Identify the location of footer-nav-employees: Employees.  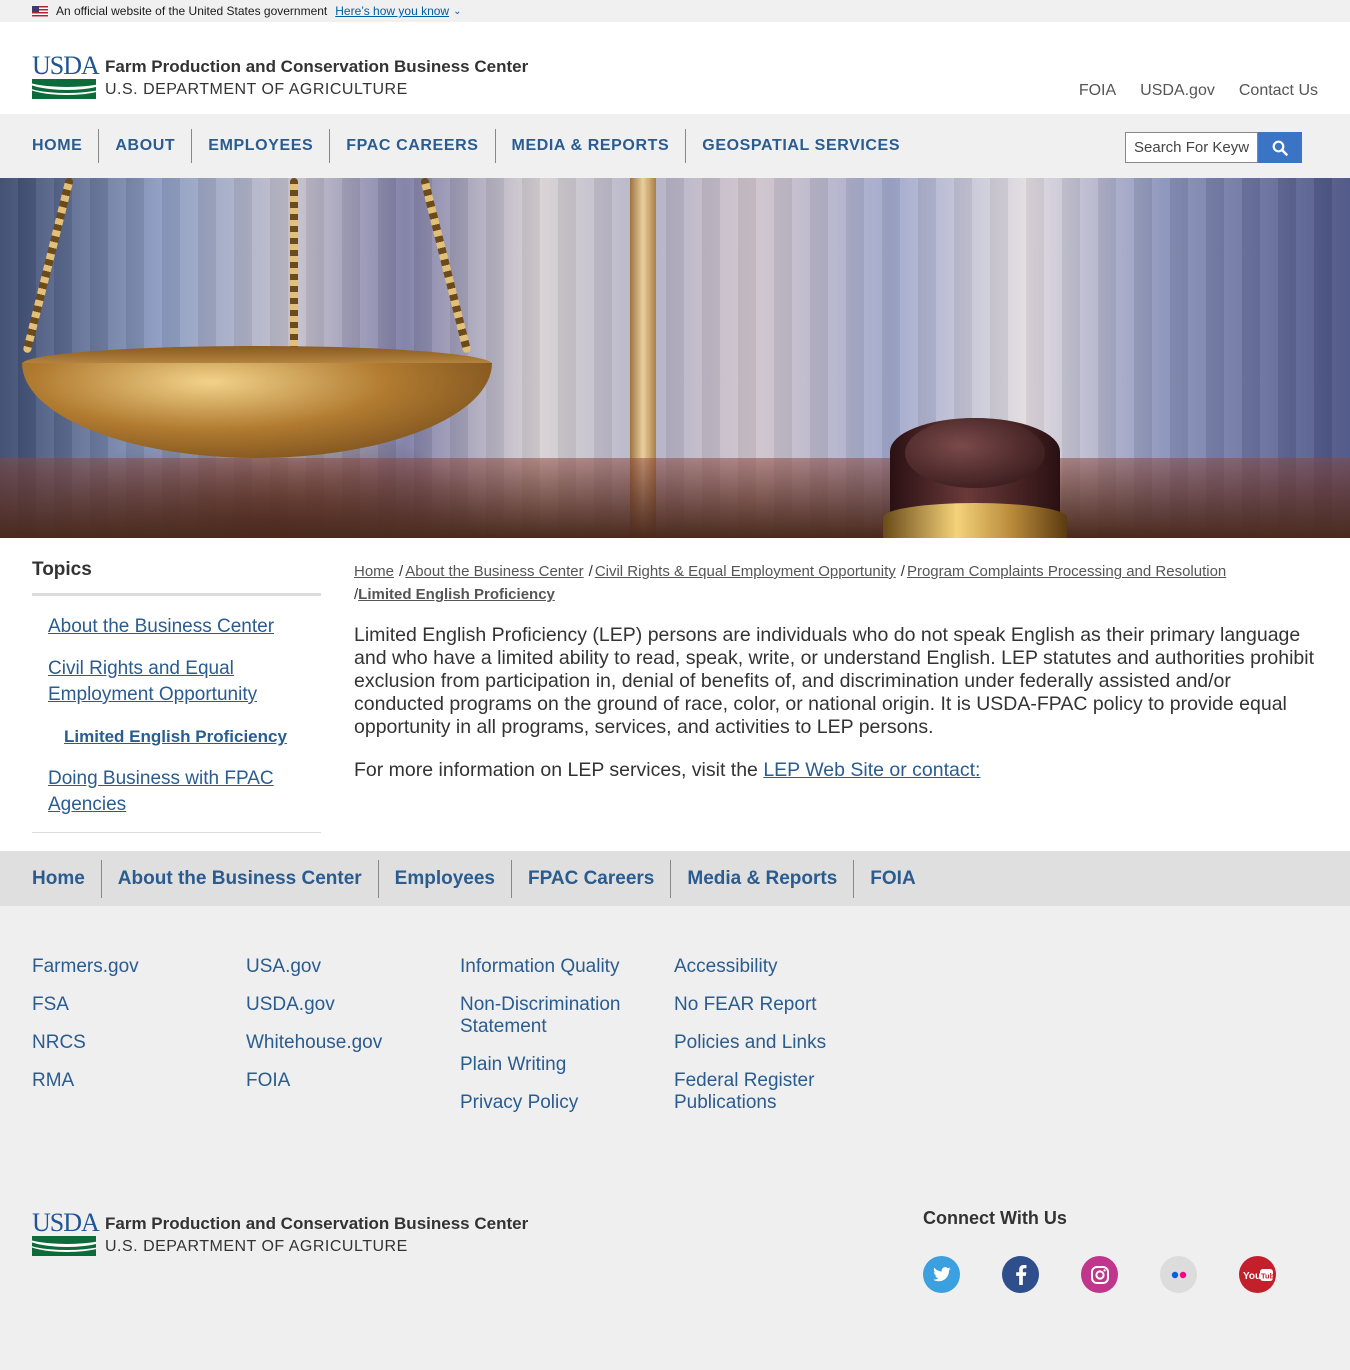
(444, 878).